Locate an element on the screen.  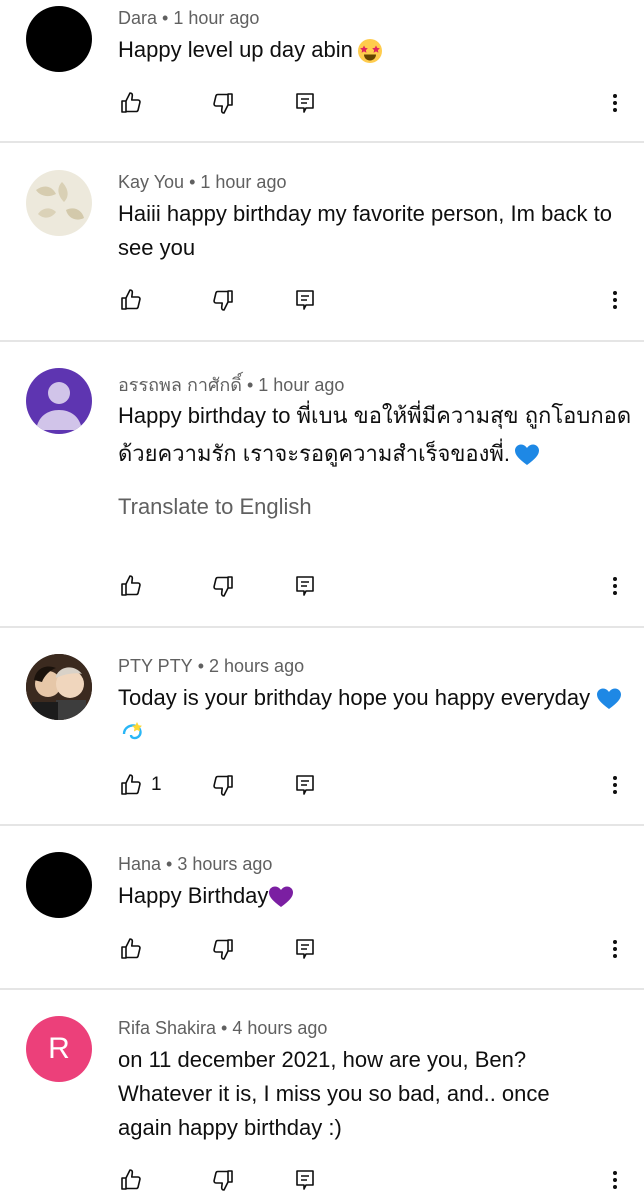
avatar-letter: R is located at coordinates (59, 1048).